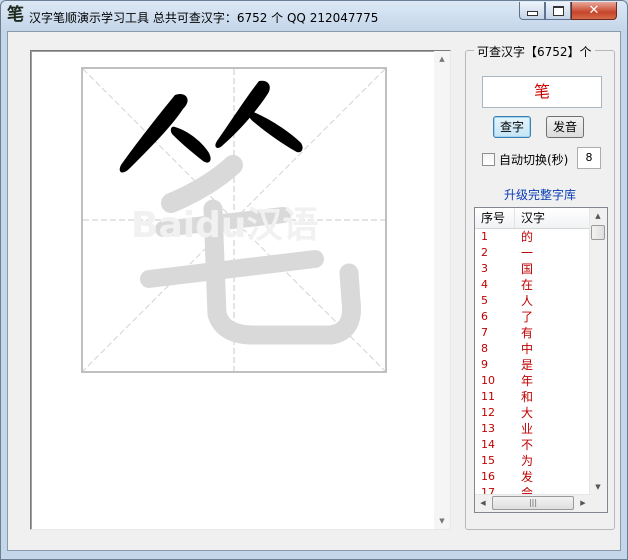 The image size is (628, 560). What do you see at coordinates (527, 237) in the screenshot?
I see `list-item-char: 的` at bounding box center [527, 237].